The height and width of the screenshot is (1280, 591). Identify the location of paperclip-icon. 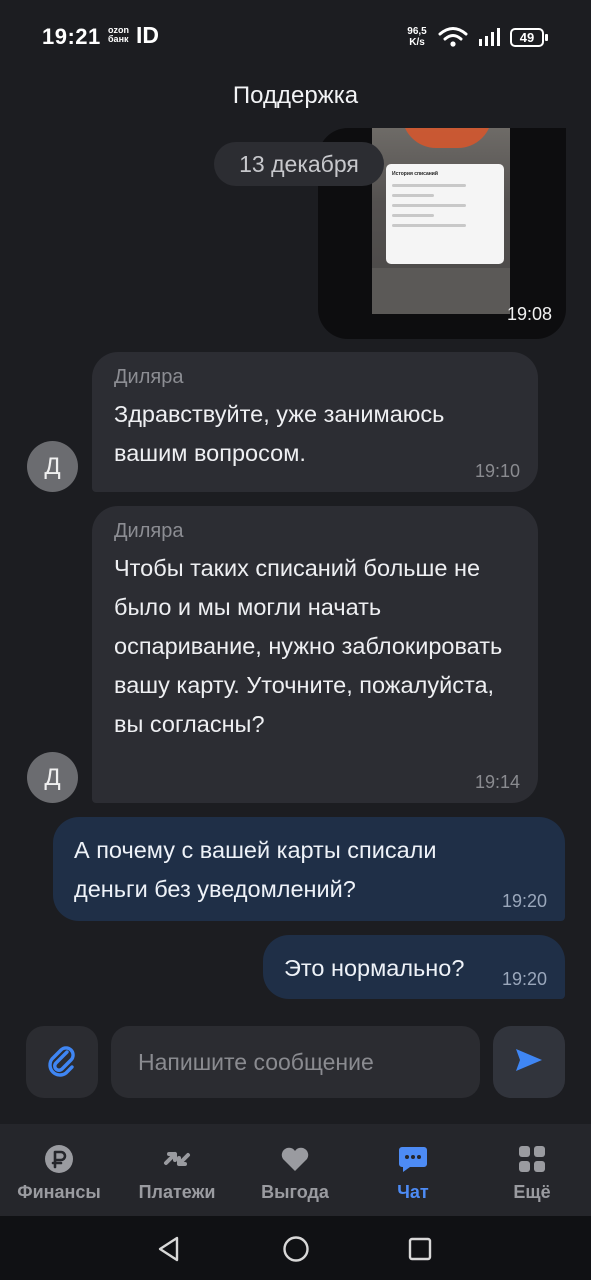
(62, 1062).